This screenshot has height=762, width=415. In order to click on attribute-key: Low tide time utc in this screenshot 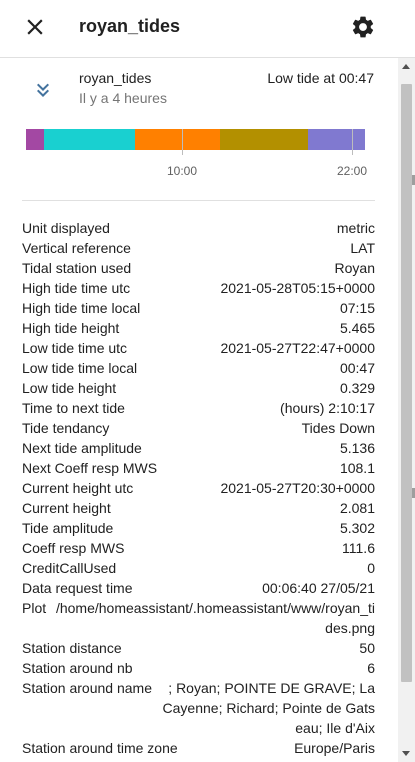, I will do `click(75, 348)`.